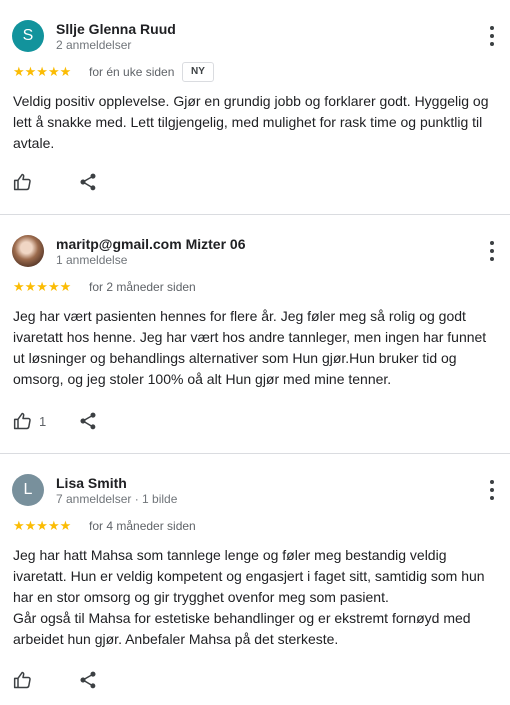 The width and height of the screenshot is (510, 705). Describe the element at coordinates (132, 72) in the screenshot. I see `review-date: for én uke siden` at that location.